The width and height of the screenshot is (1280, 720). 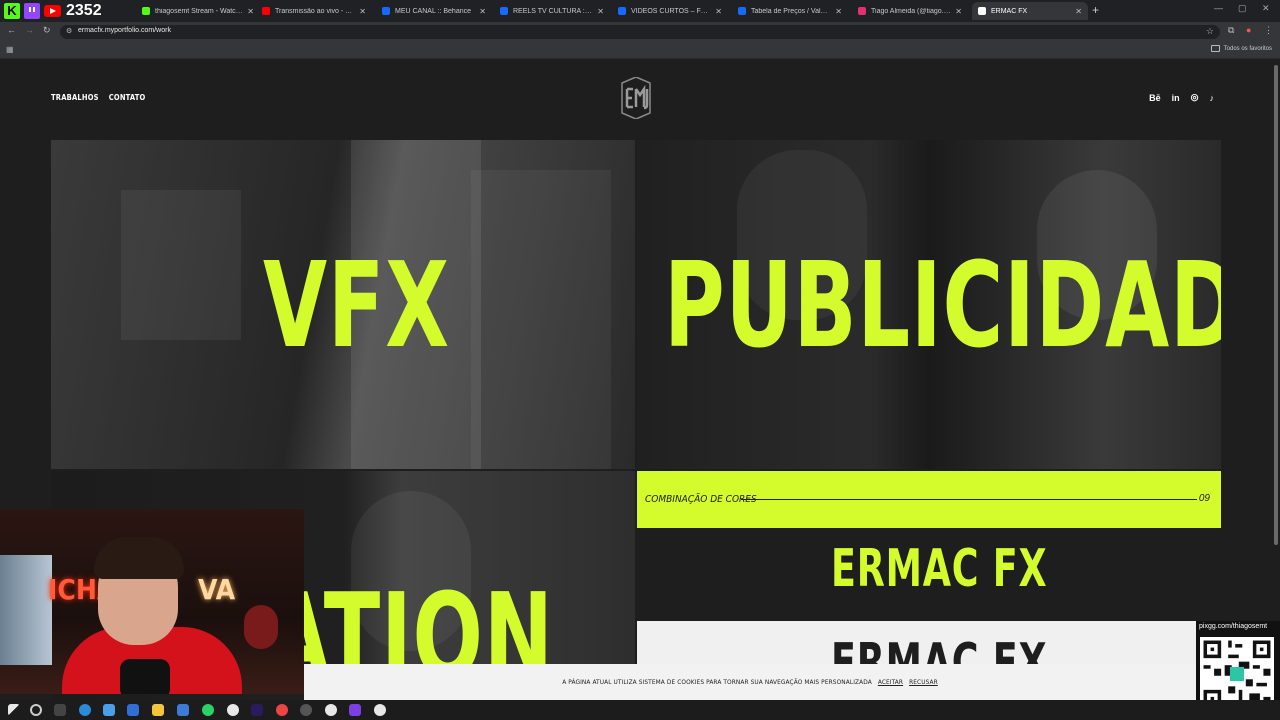 I want to click on neon-sign-right: VA, so click(x=217, y=589).